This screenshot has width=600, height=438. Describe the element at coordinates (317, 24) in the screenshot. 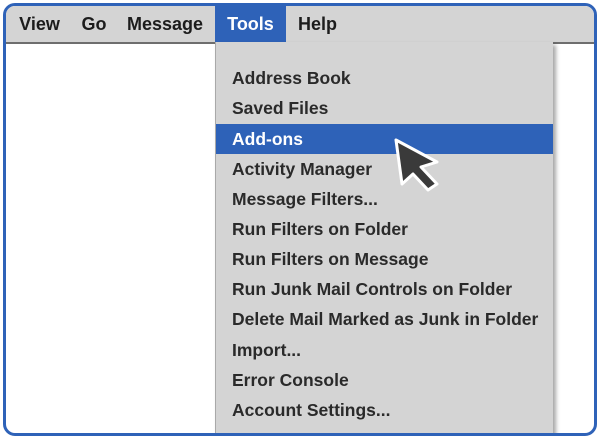

I see `menu-help: Help` at that location.